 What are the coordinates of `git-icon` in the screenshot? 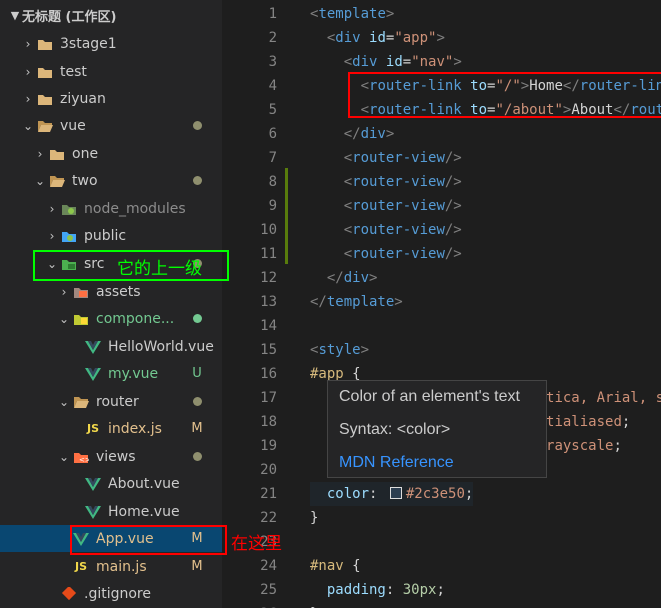 It's located at (69, 594).